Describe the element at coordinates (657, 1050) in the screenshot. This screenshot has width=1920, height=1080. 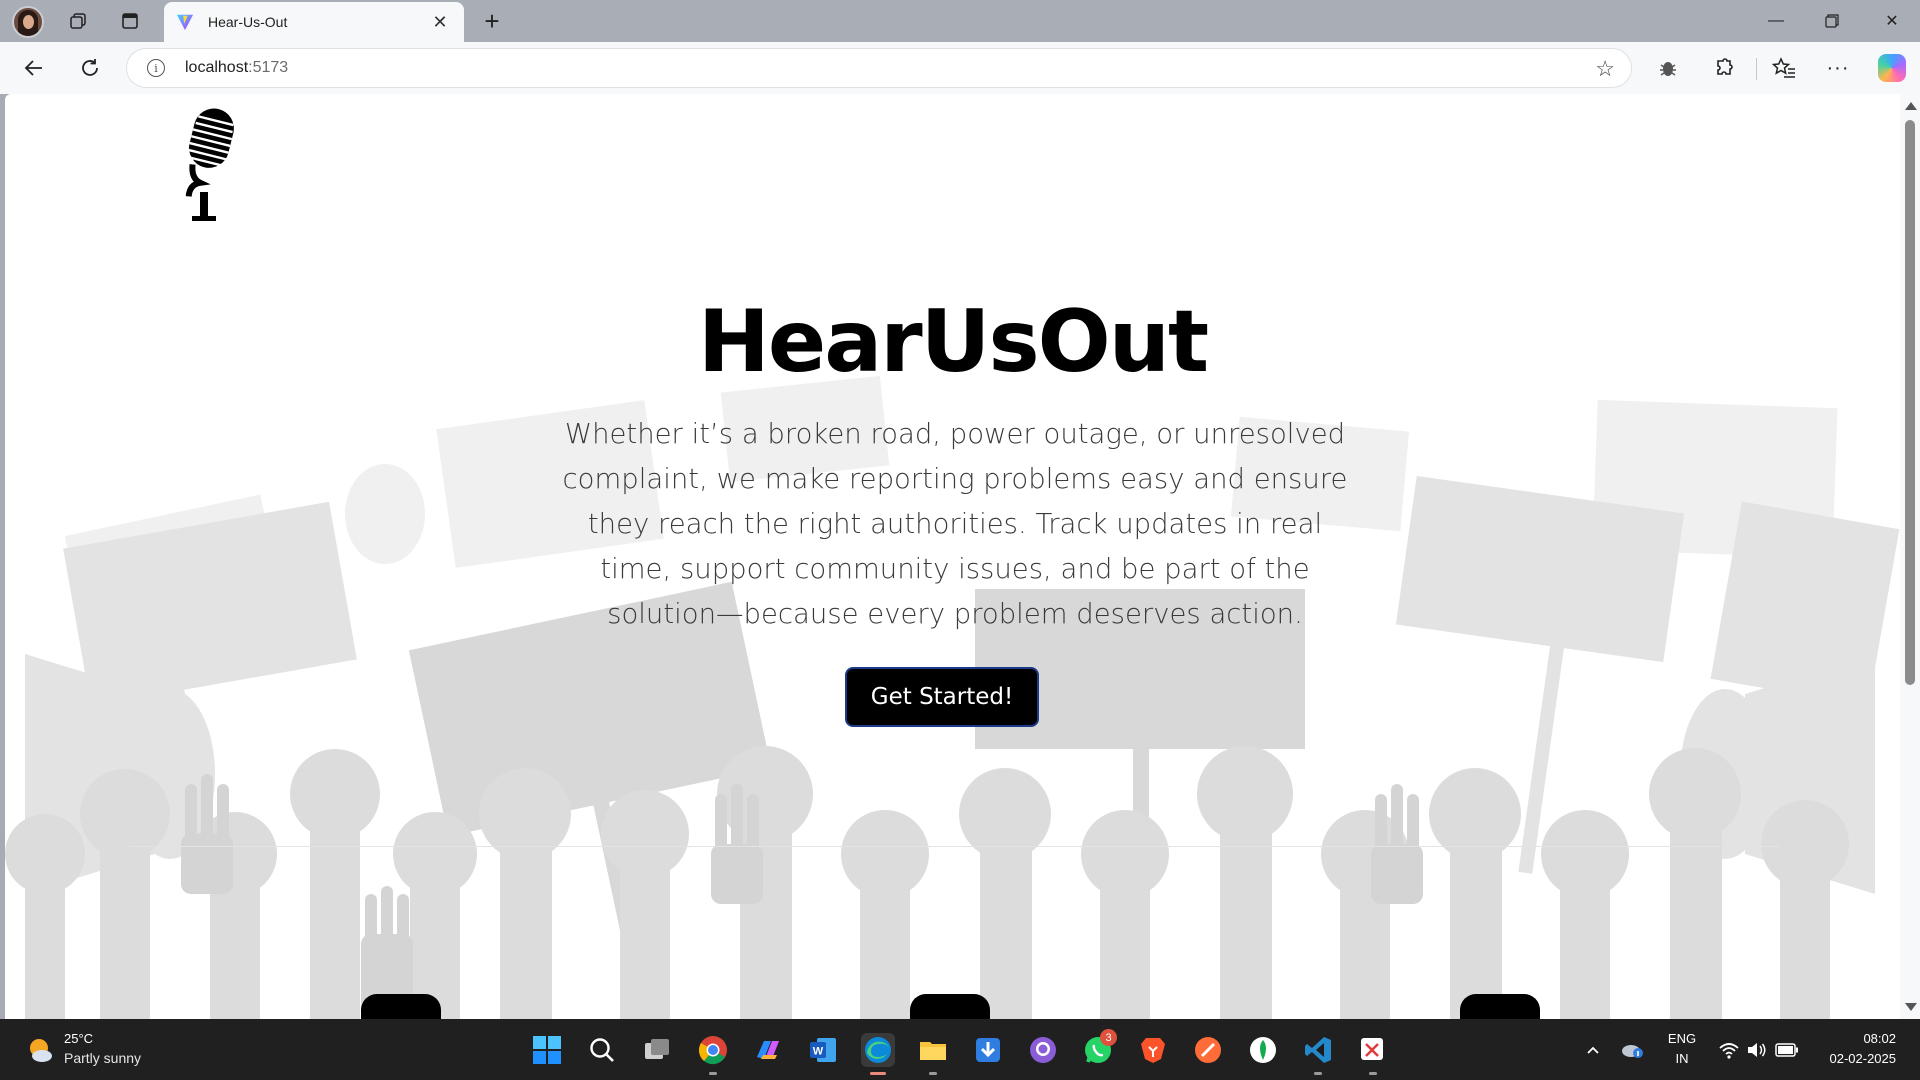
I see `task-view-icon` at that location.